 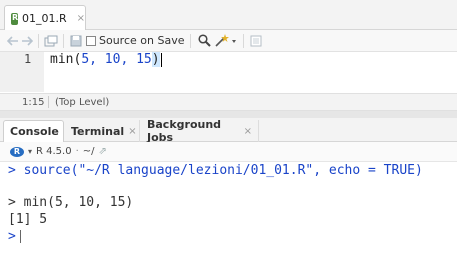 What do you see at coordinates (17, 151) in the screenshot?
I see `r-logo-icon: R` at bounding box center [17, 151].